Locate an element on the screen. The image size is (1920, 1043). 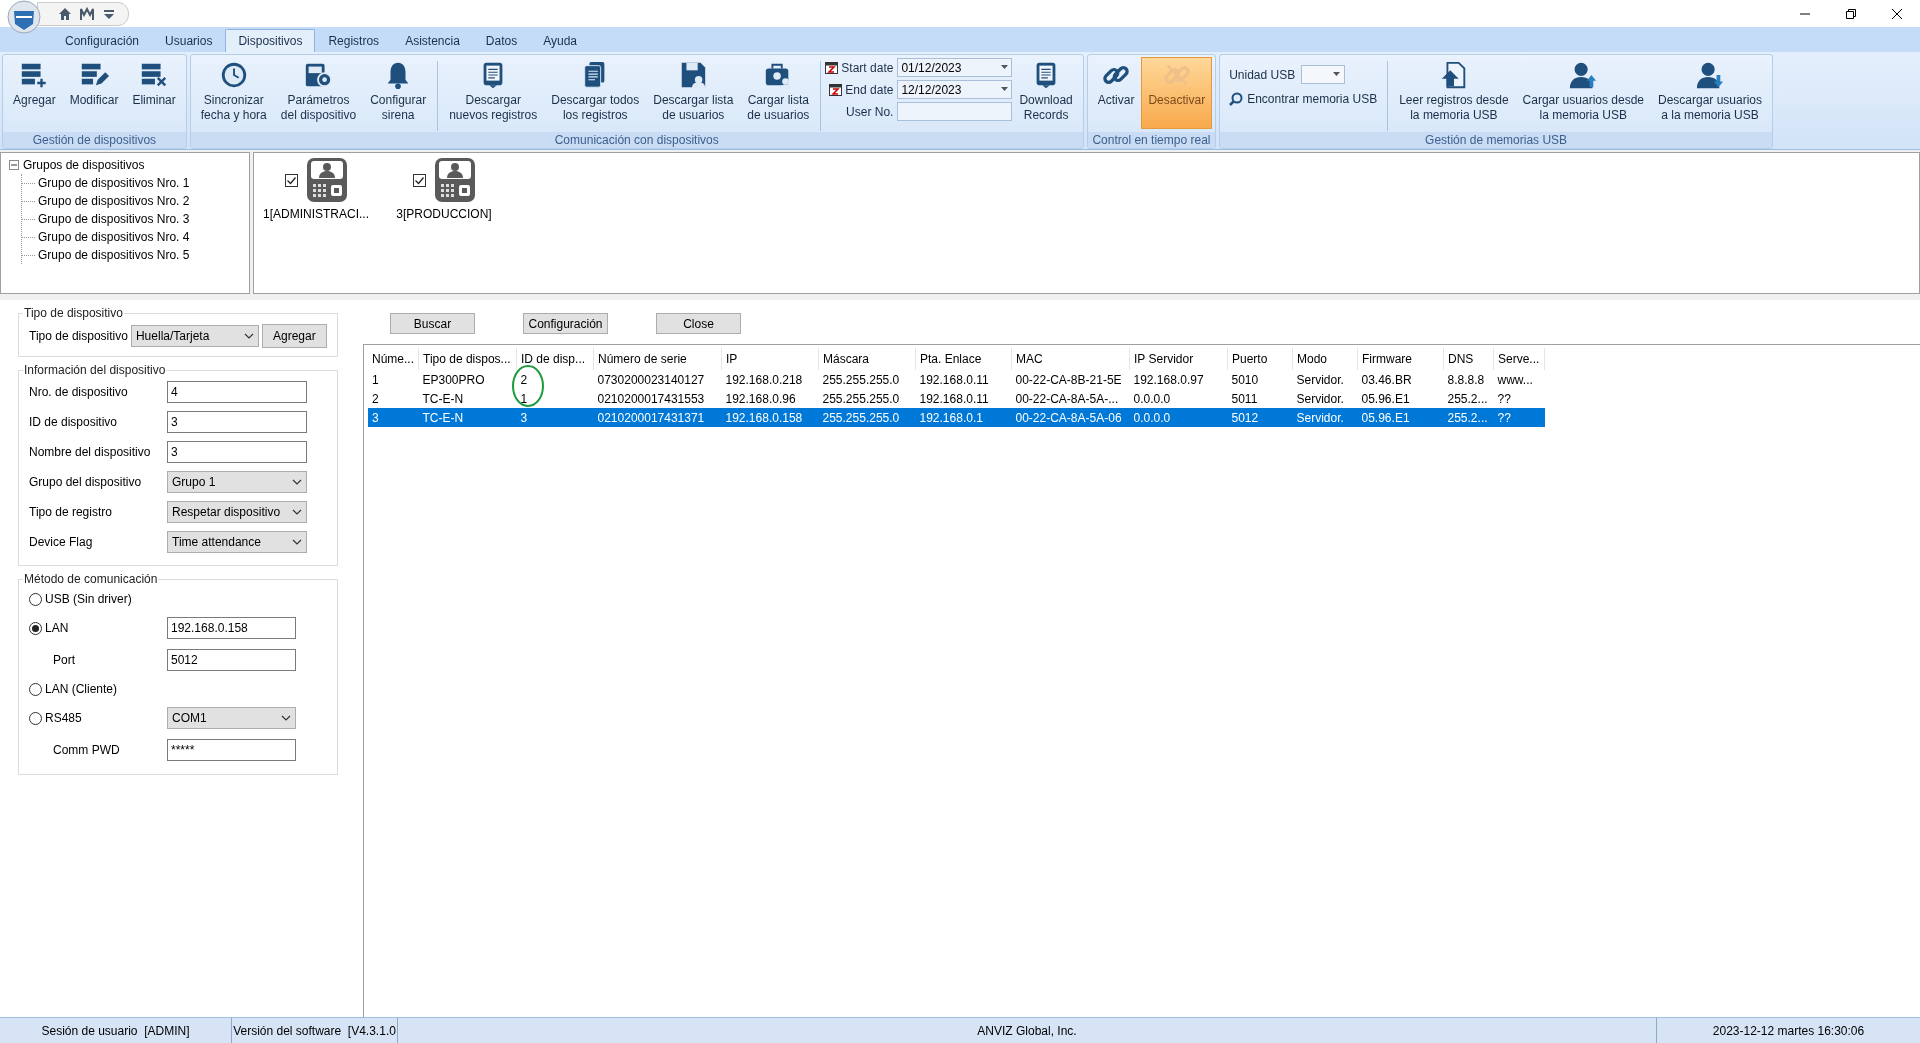
ribbon-button: Descargar nuevos registros is located at coordinates (493, 93).